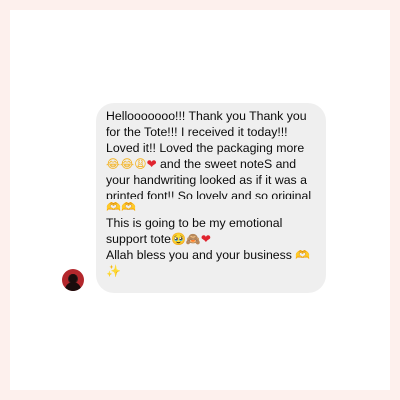 The width and height of the screenshot is (400, 400). What do you see at coordinates (113, 271) in the screenshot?
I see `sparkles-icon: ✨` at bounding box center [113, 271].